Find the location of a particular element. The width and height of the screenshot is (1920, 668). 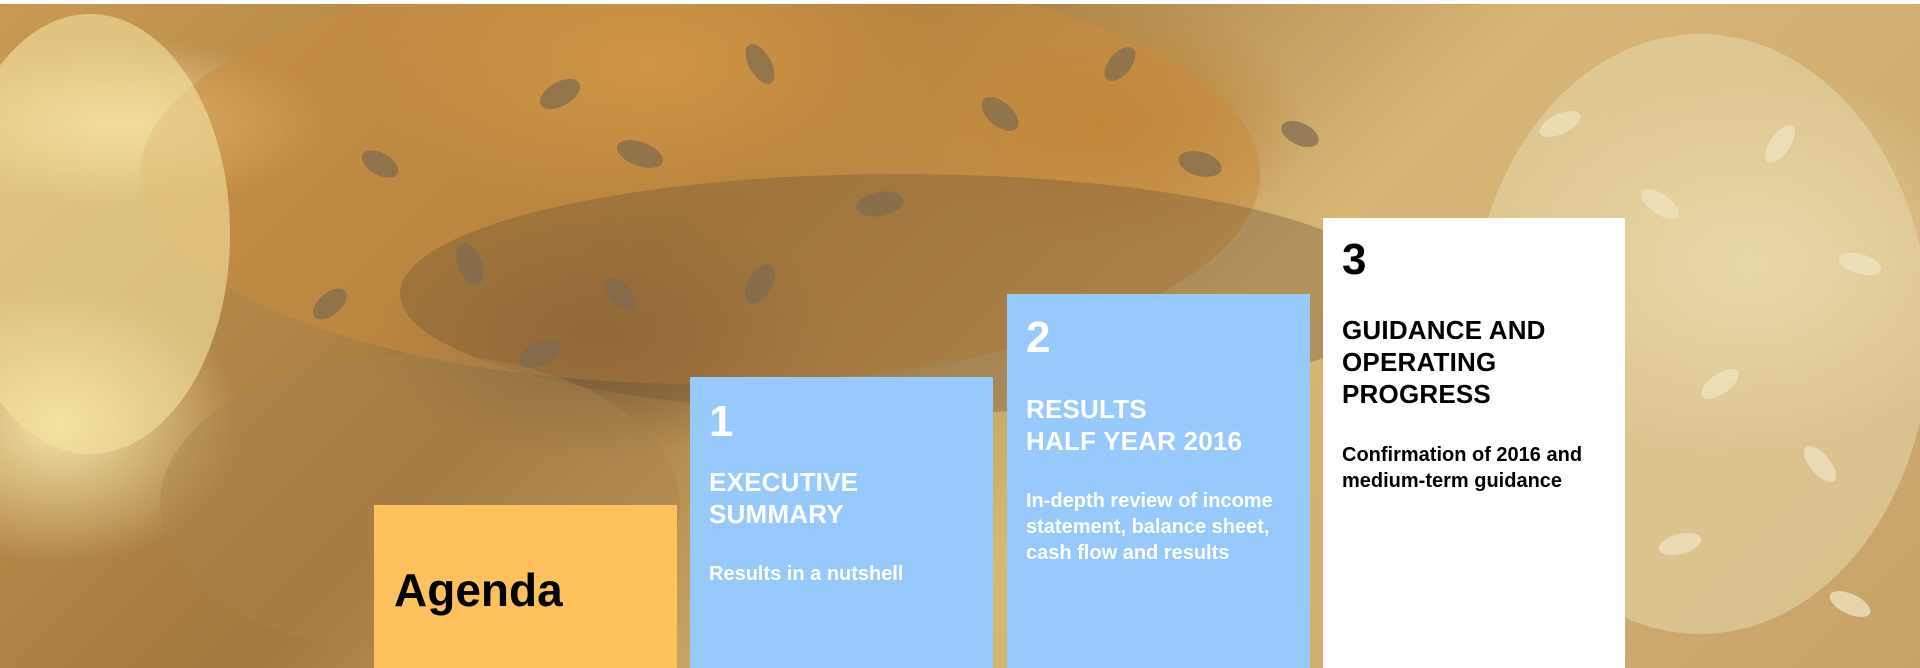

agenda-item-title: EXECUTIVE SUMMARY is located at coordinates (784, 498).